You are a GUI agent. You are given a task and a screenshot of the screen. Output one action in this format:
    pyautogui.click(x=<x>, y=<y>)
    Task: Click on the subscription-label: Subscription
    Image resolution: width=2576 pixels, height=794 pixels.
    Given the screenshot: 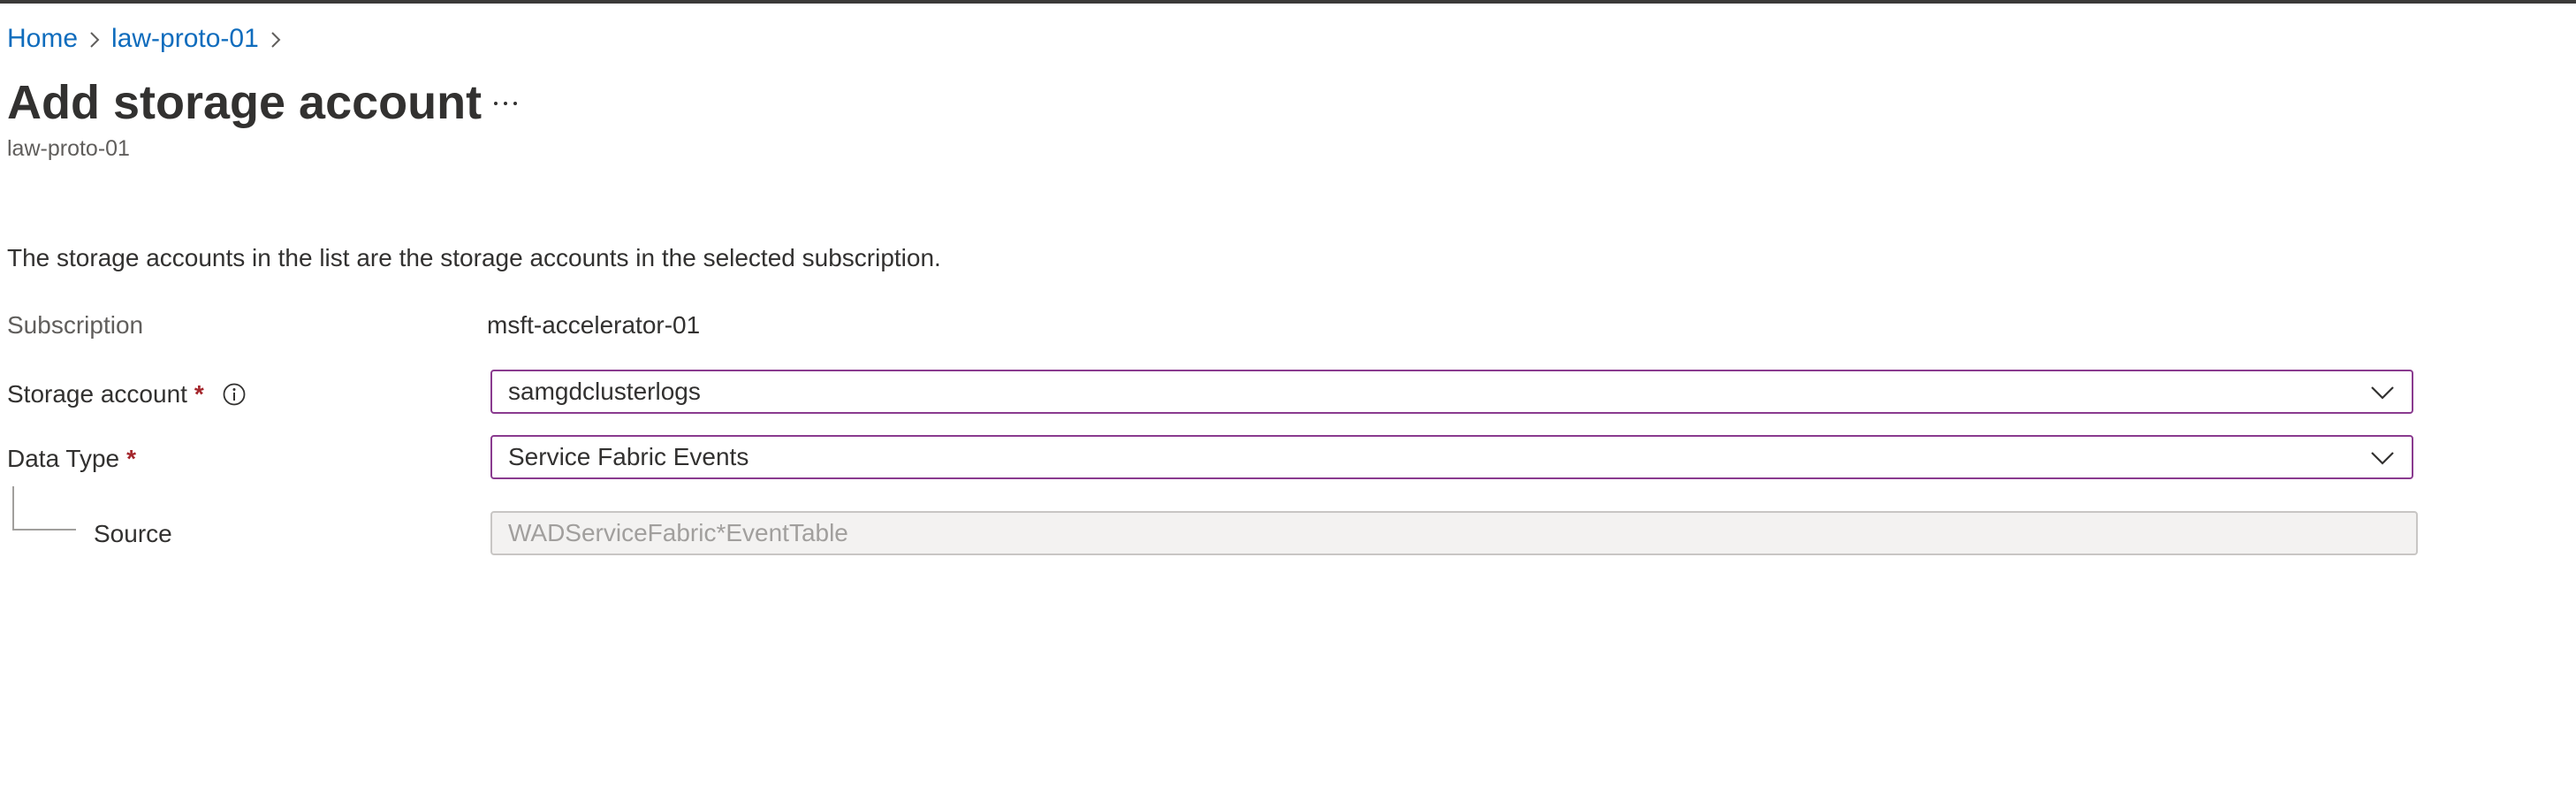 What is the action you would take?
    pyautogui.click(x=75, y=325)
    